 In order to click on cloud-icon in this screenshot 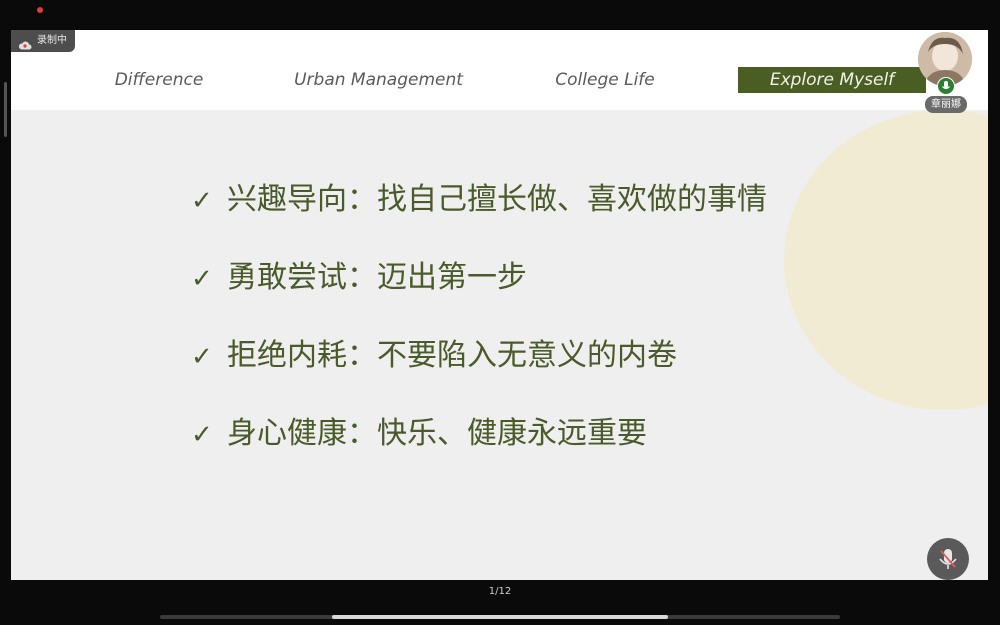, I will do `click(25, 48)`.